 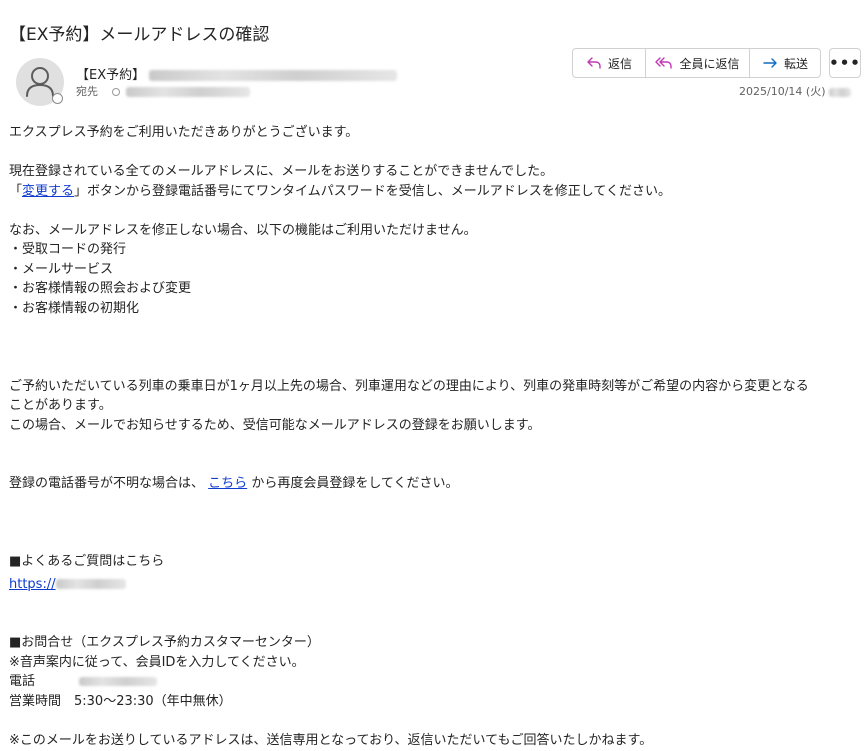 I want to click on list-item: ・受取コードの発行, so click(x=68, y=249).